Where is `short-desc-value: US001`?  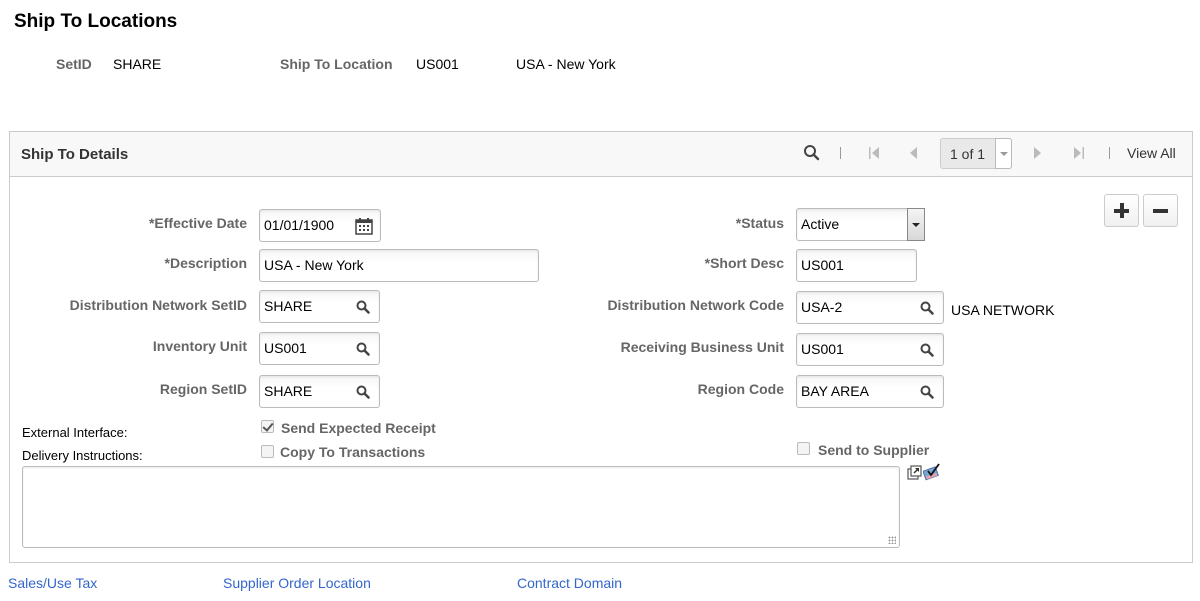 short-desc-value: US001 is located at coordinates (822, 265).